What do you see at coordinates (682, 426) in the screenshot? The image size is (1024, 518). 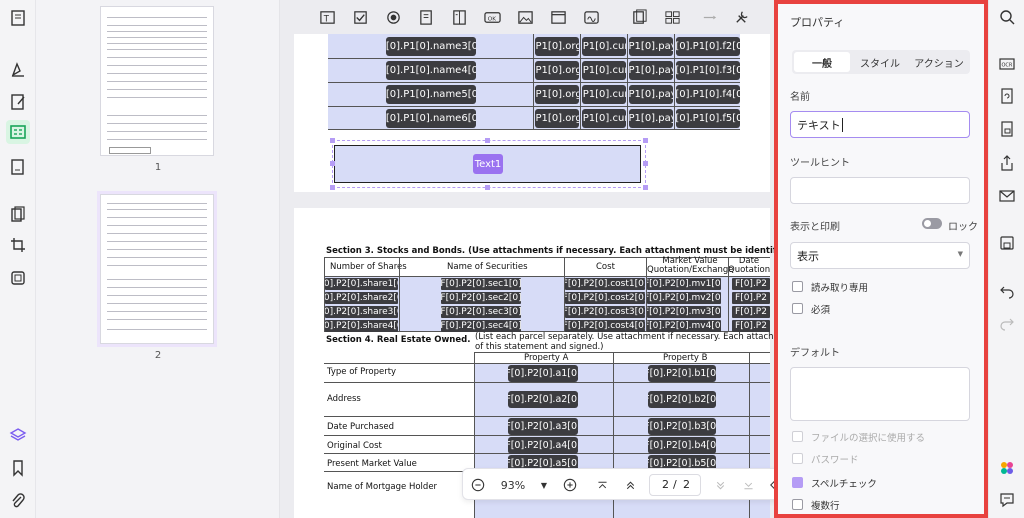 I see `form-field-b3: F[0].P2[0].b3[0]` at bounding box center [682, 426].